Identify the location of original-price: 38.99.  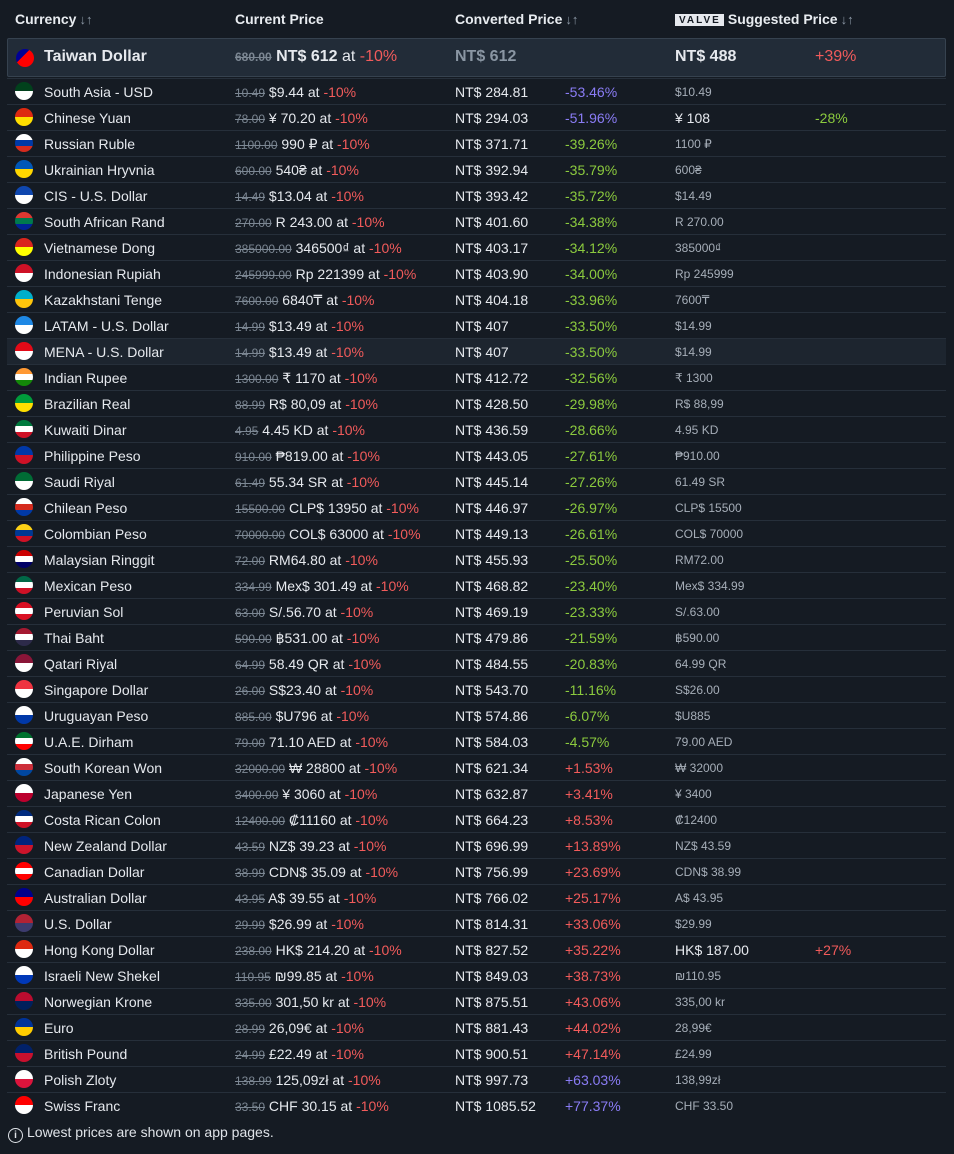
(250, 873).